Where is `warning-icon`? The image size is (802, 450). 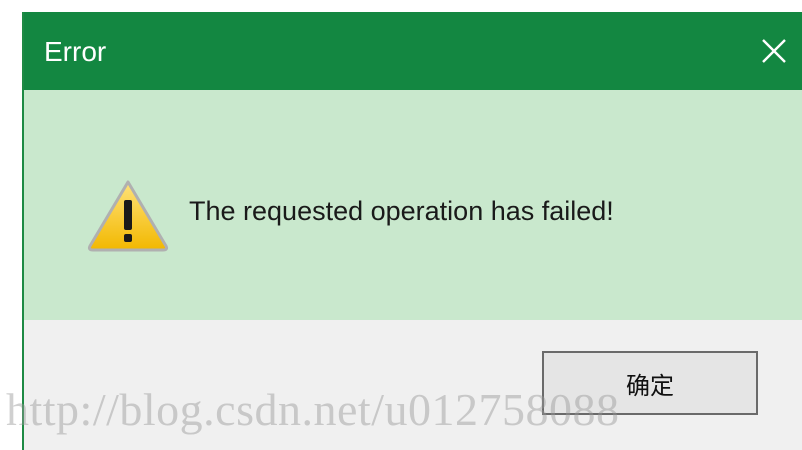 warning-icon is located at coordinates (128, 216).